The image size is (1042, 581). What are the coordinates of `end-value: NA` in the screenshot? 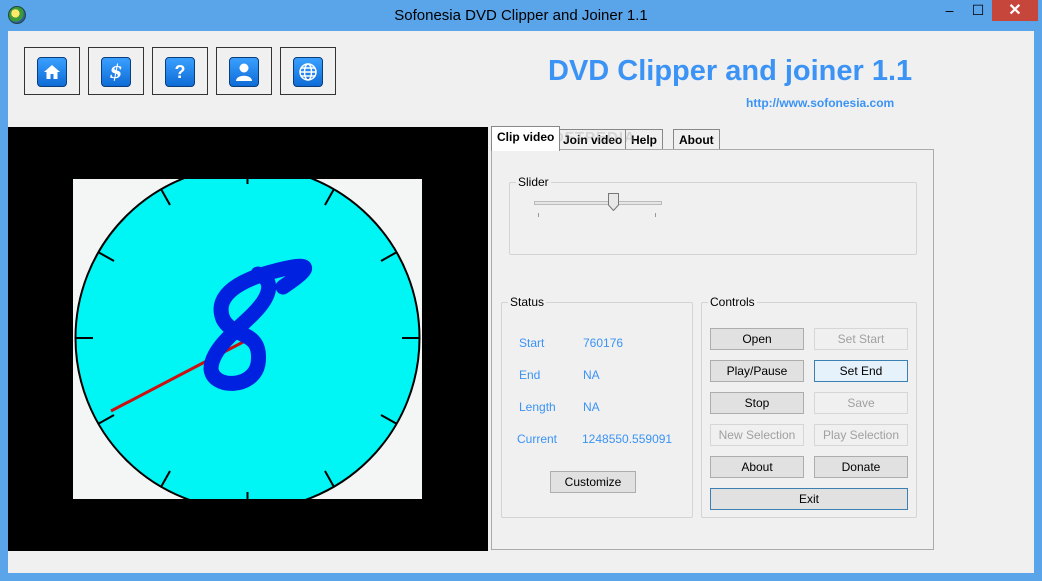 It's located at (591, 375).